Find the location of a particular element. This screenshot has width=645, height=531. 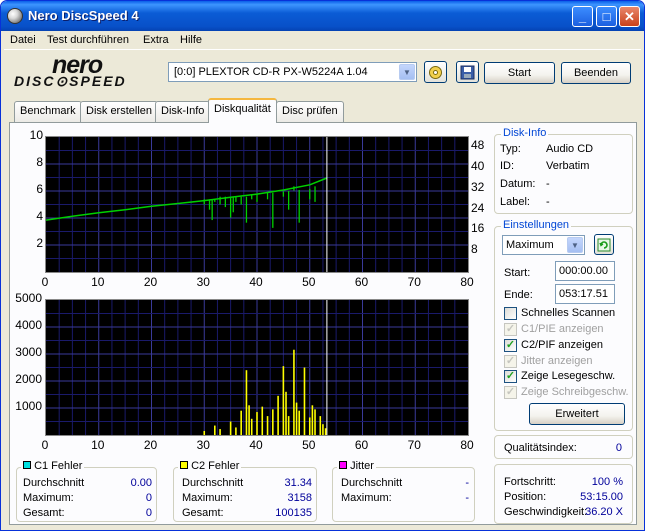

quality-index-value: 0 is located at coordinates (618, 448).